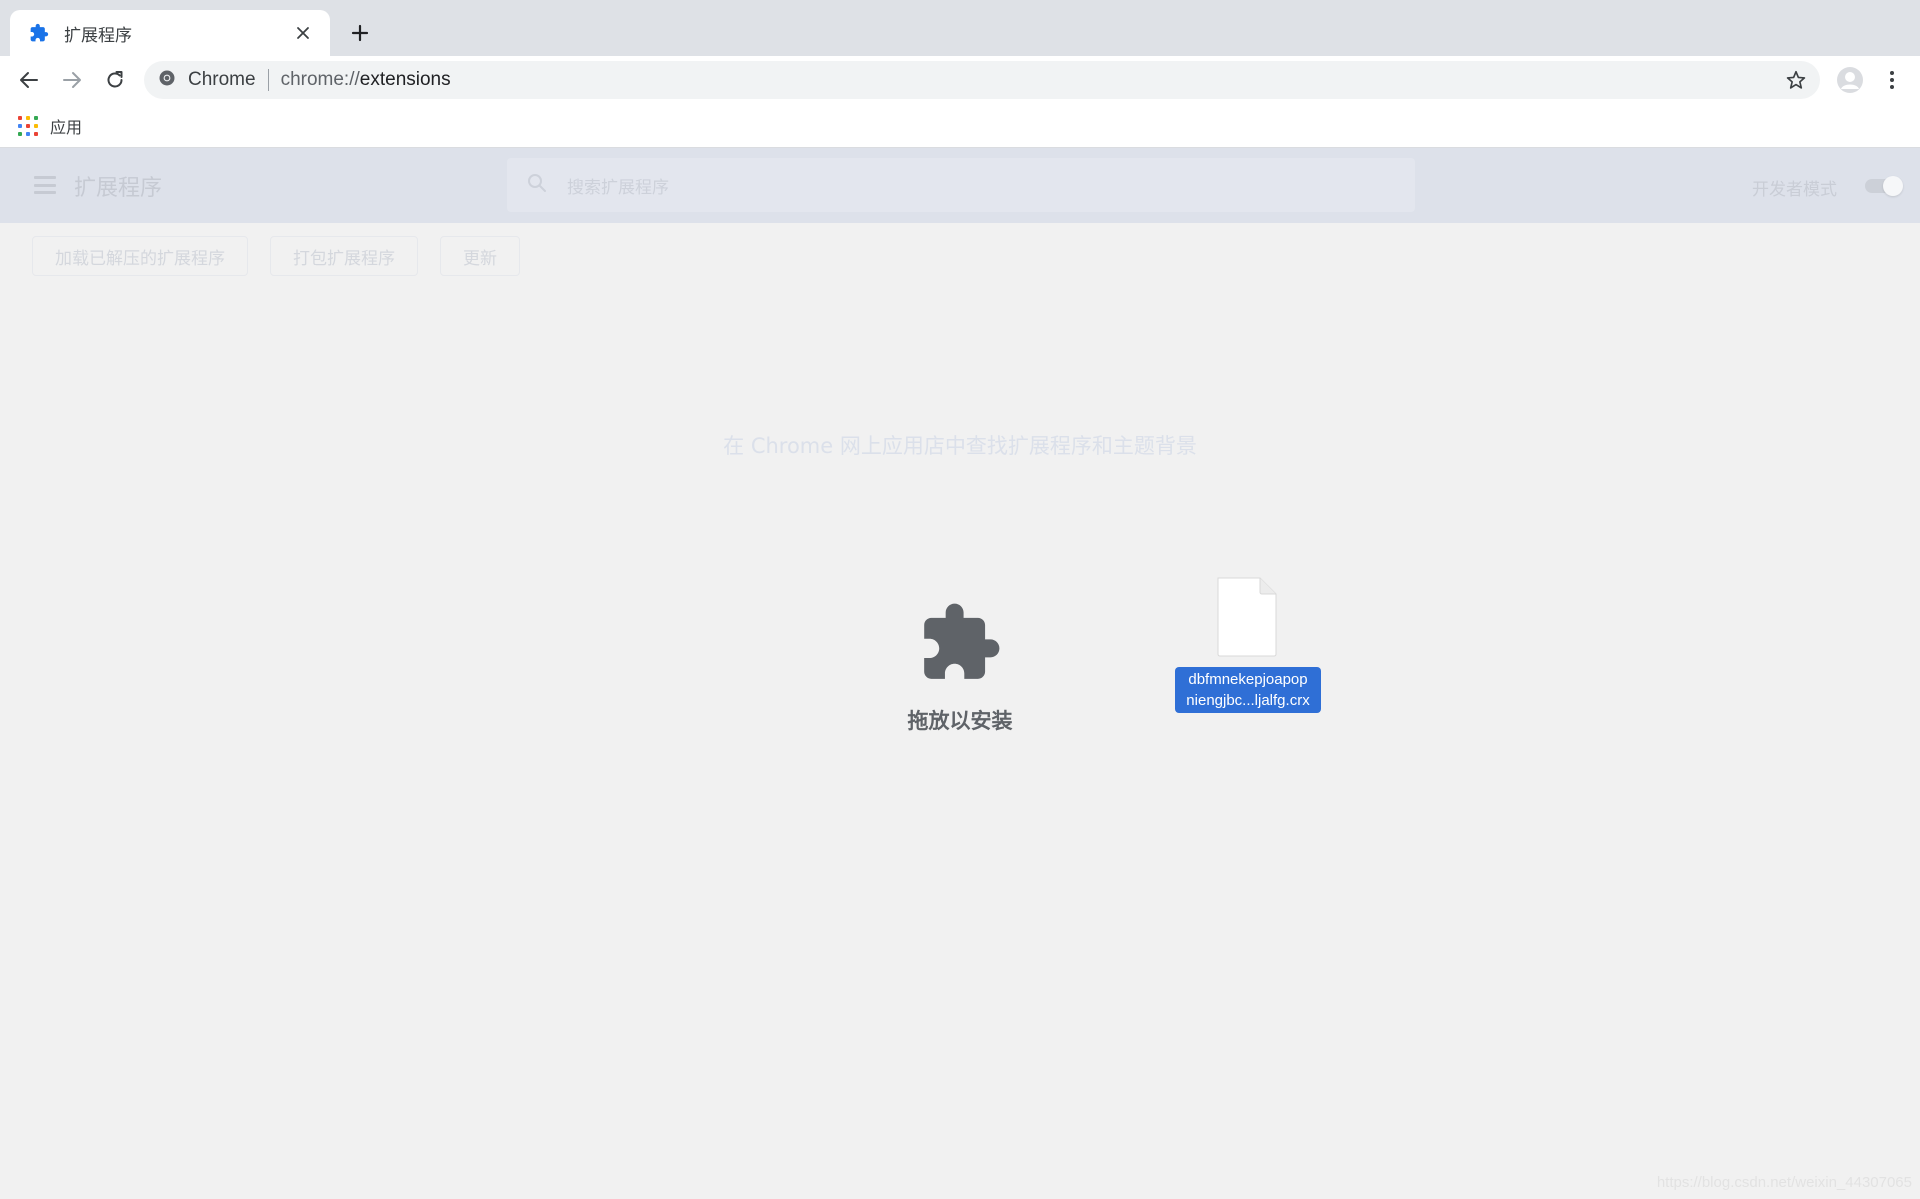  What do you see at coordinates (72, 80) in the screenshot?
I see `forward-arrow-icon` at bounding box center [72, 80].